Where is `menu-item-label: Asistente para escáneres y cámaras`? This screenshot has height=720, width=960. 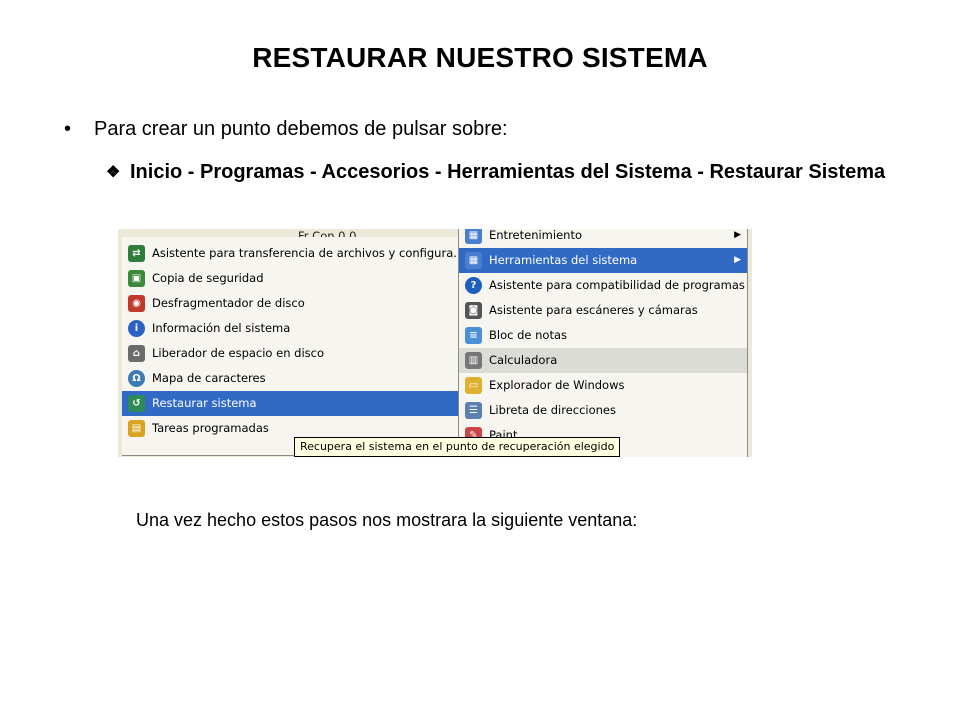
menu-item-label: Asistente para escáneres y cámaras is located at coordinates (593, 310).